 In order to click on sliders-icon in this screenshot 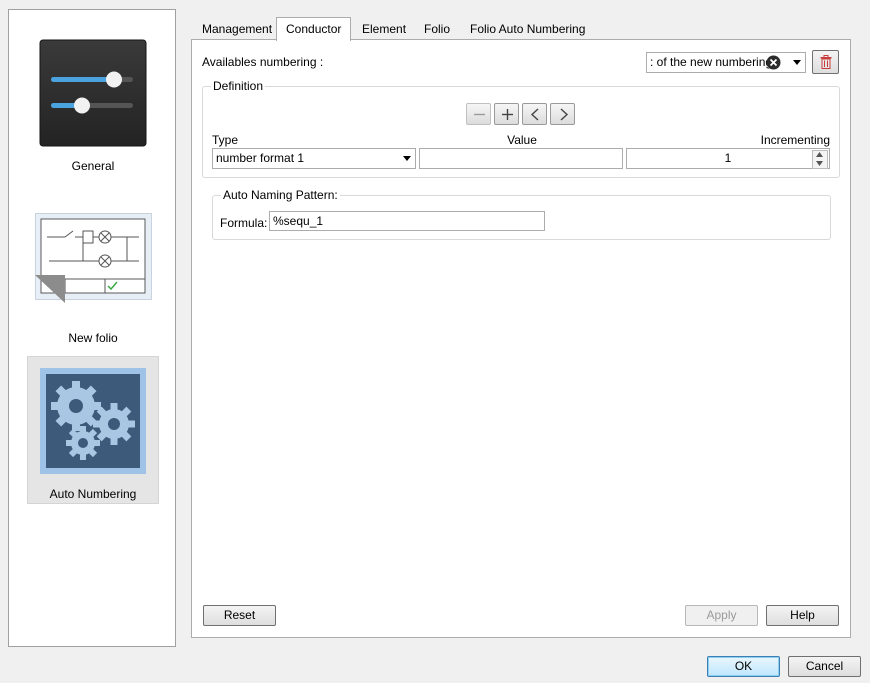, I will do `click(93, 93)`.